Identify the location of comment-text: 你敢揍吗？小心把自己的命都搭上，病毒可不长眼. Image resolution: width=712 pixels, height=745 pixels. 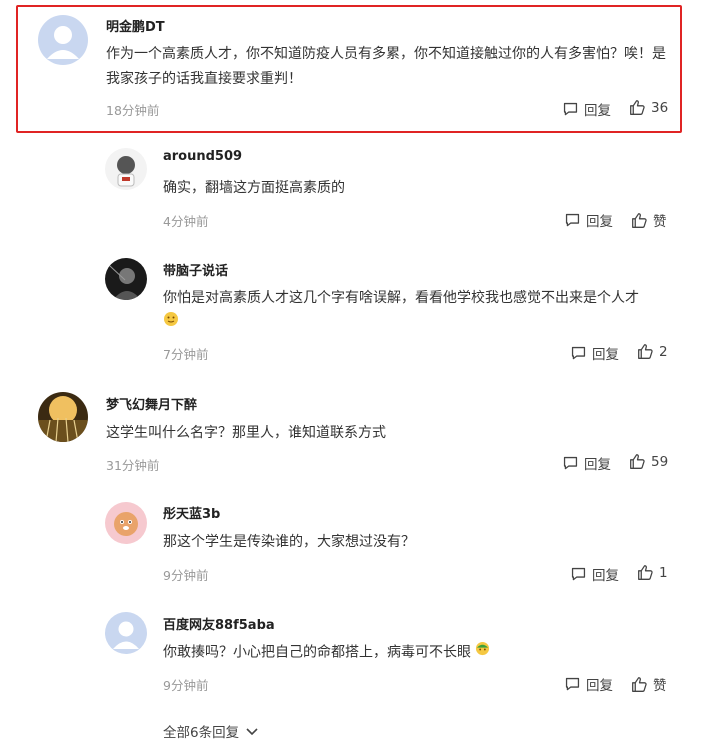
(433, 653).